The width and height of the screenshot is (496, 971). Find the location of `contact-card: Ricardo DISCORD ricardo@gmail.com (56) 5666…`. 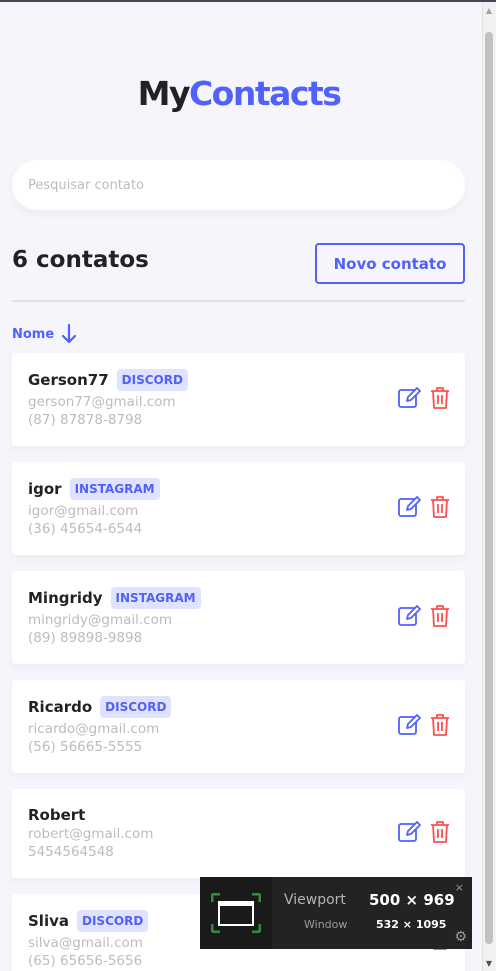

contact-card: Ricardo DISCORD ricardo@gmail.com (56) 5666… is located at coordinates (238, 726).